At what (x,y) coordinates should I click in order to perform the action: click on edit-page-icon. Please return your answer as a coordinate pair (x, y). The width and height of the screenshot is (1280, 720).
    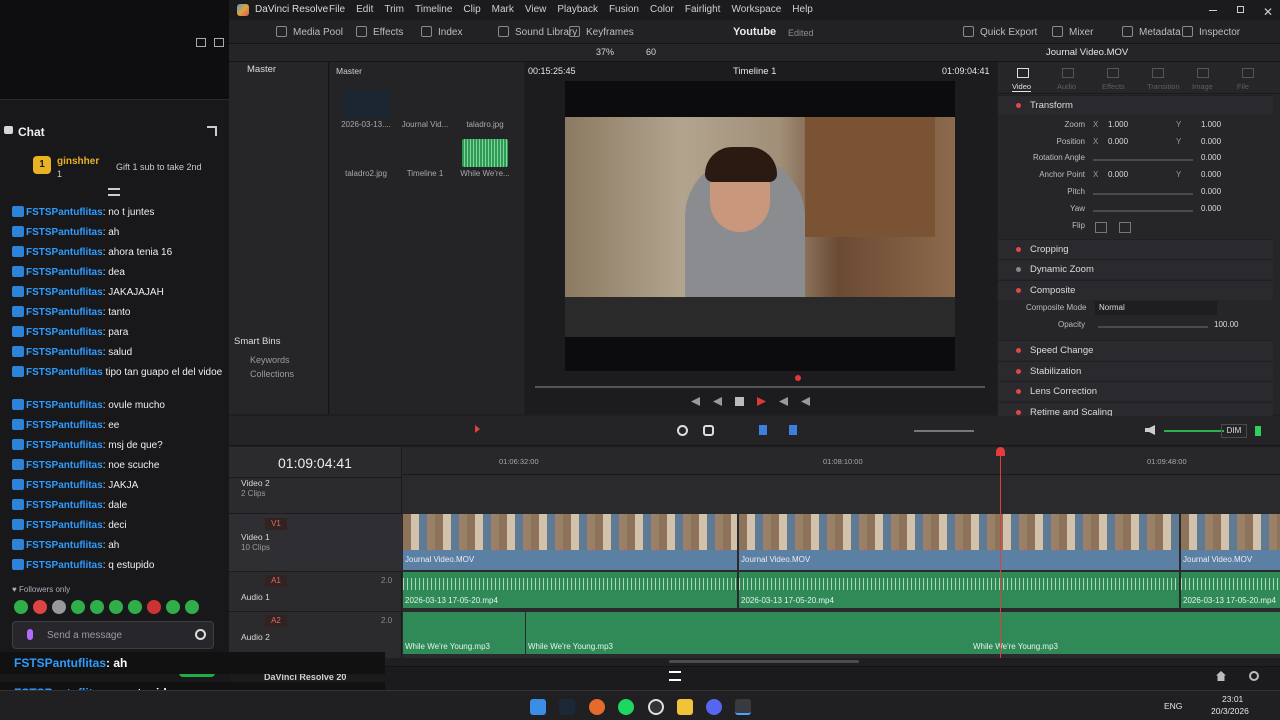
    Looking at the image, I should click on (675, 676).